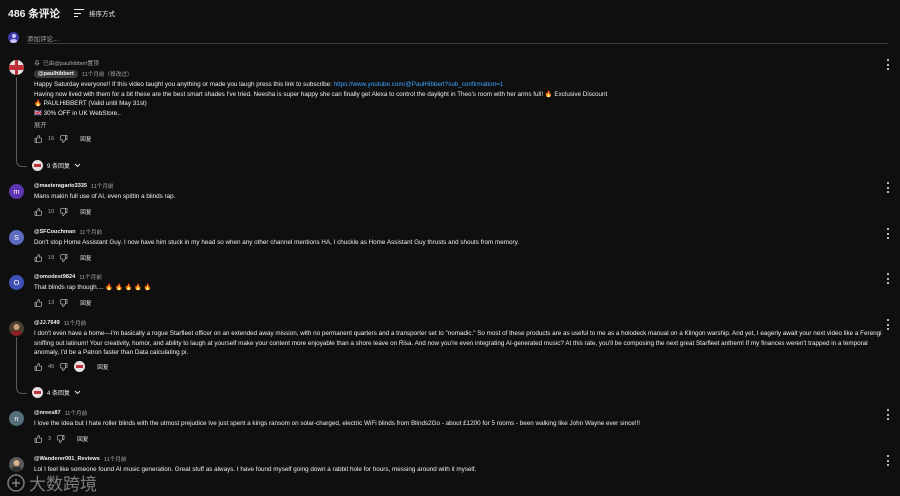  Describe the element at coordinates (456, 277) in the screenshot. I see `comment-meta: @omodest9824 11个月前` at that location.